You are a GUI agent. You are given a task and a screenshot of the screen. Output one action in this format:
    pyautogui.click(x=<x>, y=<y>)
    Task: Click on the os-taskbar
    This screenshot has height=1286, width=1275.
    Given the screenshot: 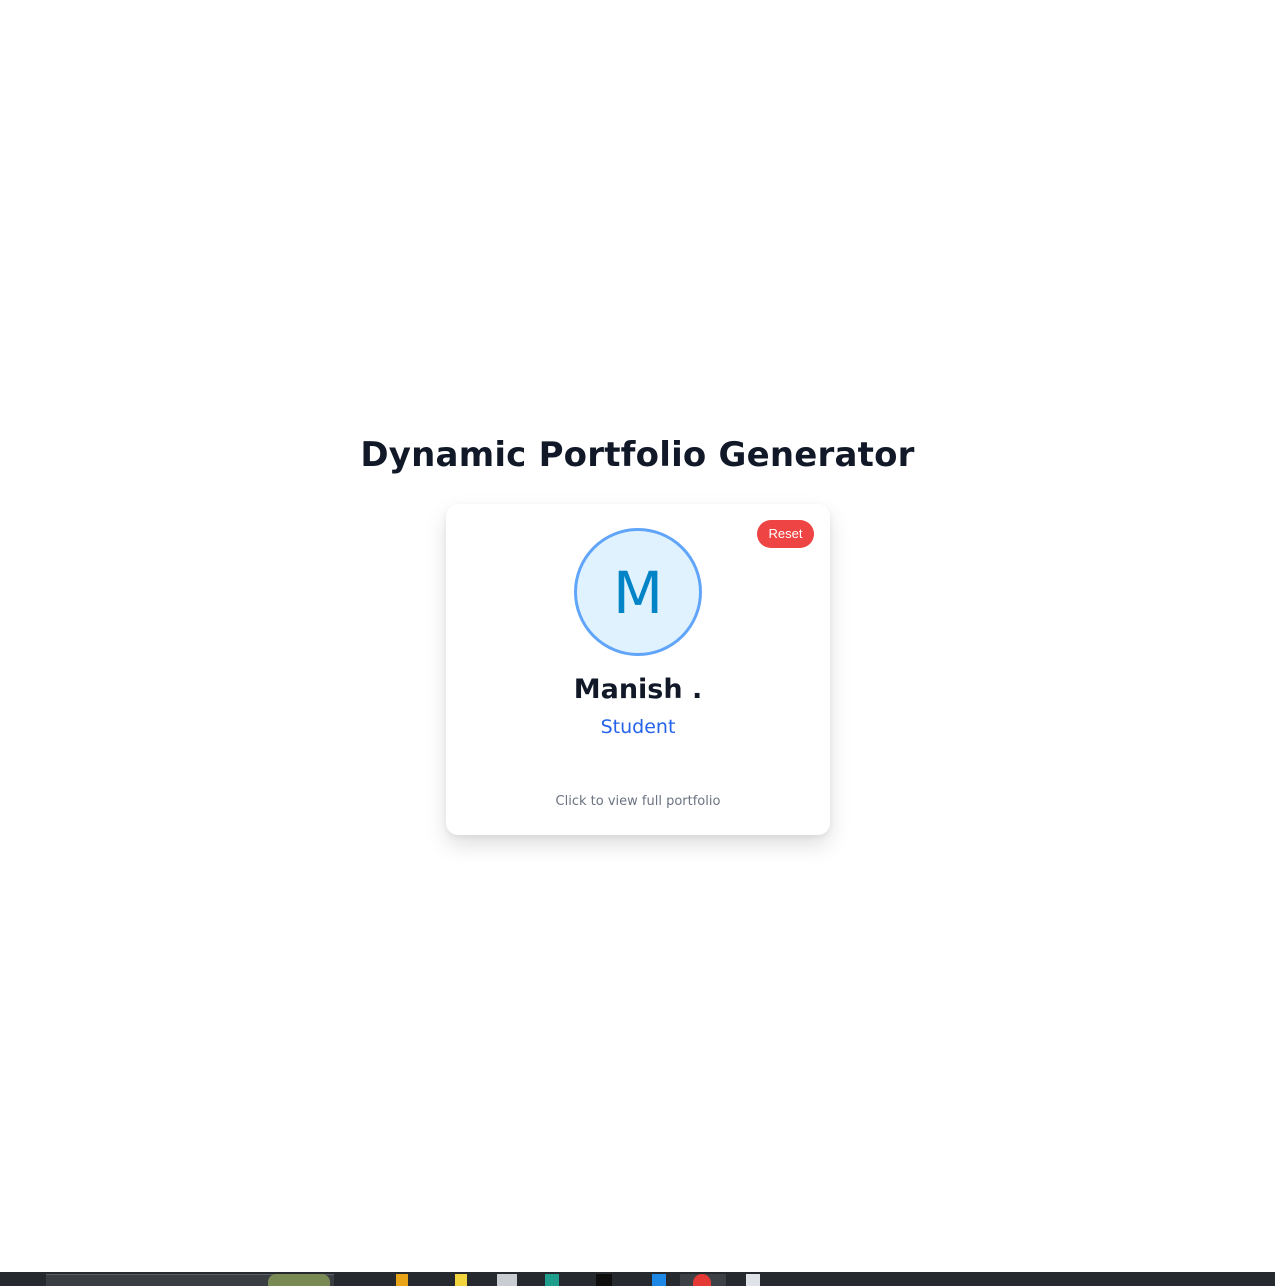 What is the action you would take?
    pyautogui.click(x=637, y=1279)
    